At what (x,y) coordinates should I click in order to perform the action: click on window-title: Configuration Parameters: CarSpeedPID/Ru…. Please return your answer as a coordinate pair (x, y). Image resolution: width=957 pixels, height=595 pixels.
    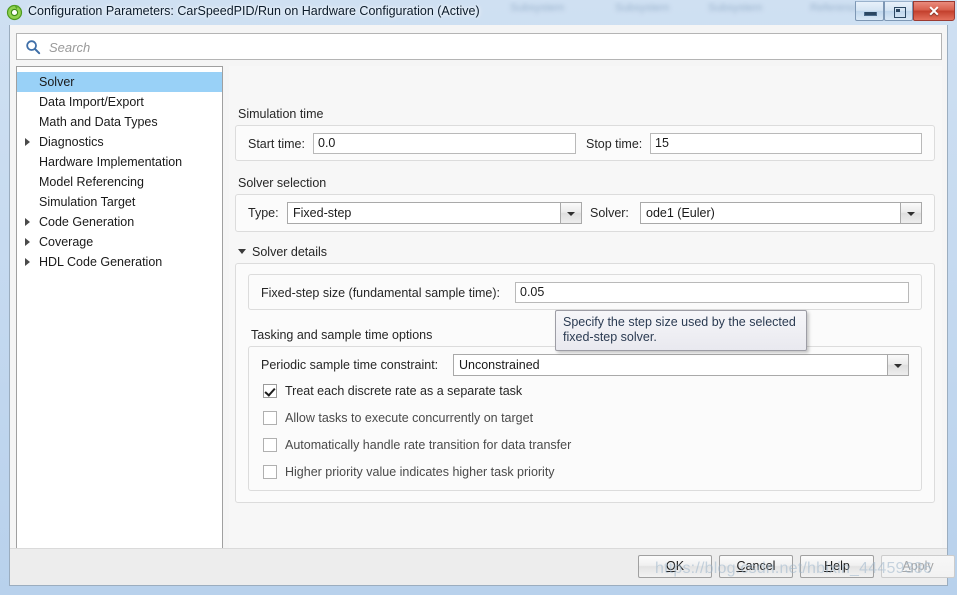
    Looking at the image, I should click on (254, 11).